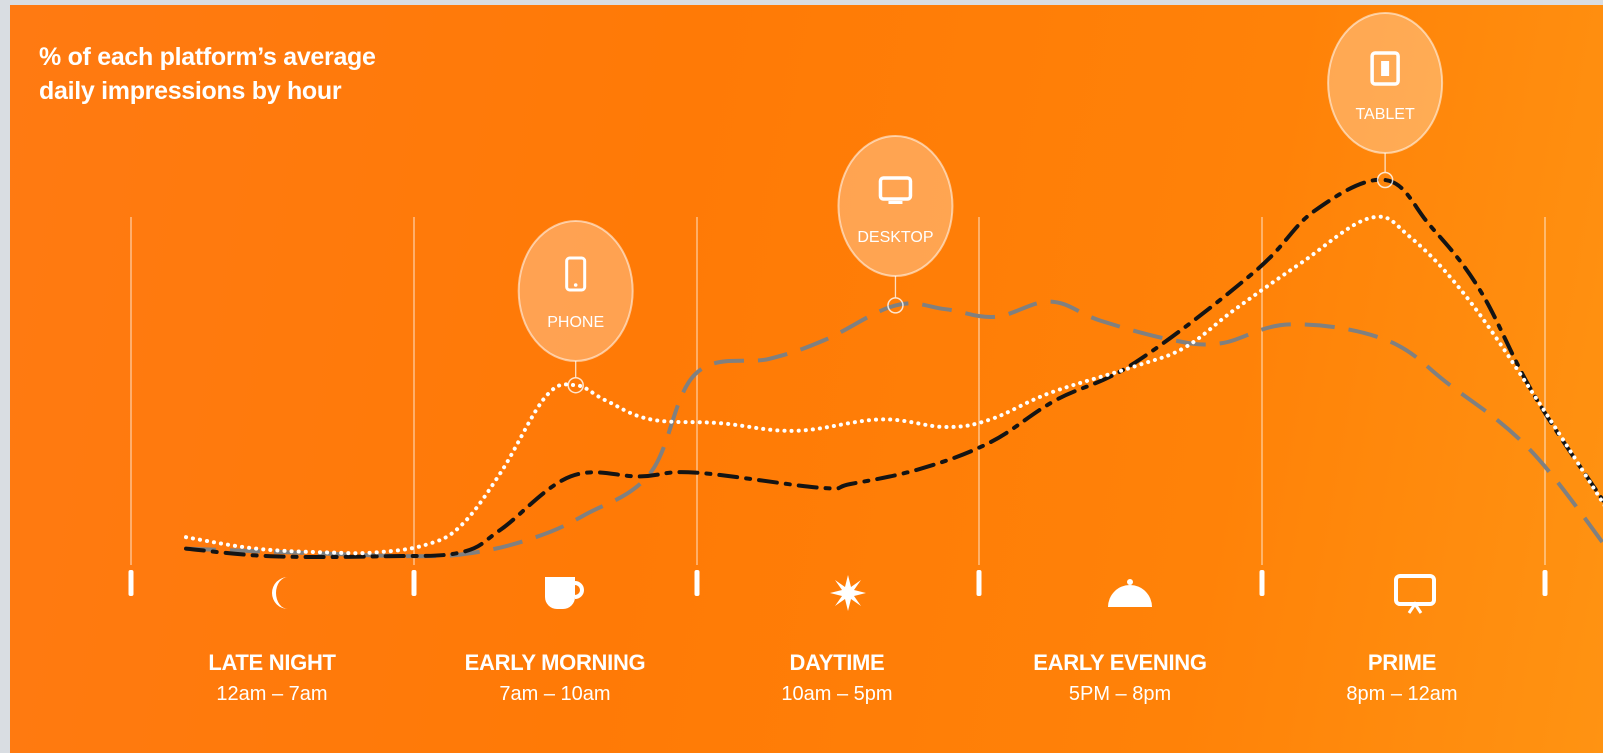 The width and height of the screenshot is (1603, 753). I want to click on moon-icon, so click(280, 593).